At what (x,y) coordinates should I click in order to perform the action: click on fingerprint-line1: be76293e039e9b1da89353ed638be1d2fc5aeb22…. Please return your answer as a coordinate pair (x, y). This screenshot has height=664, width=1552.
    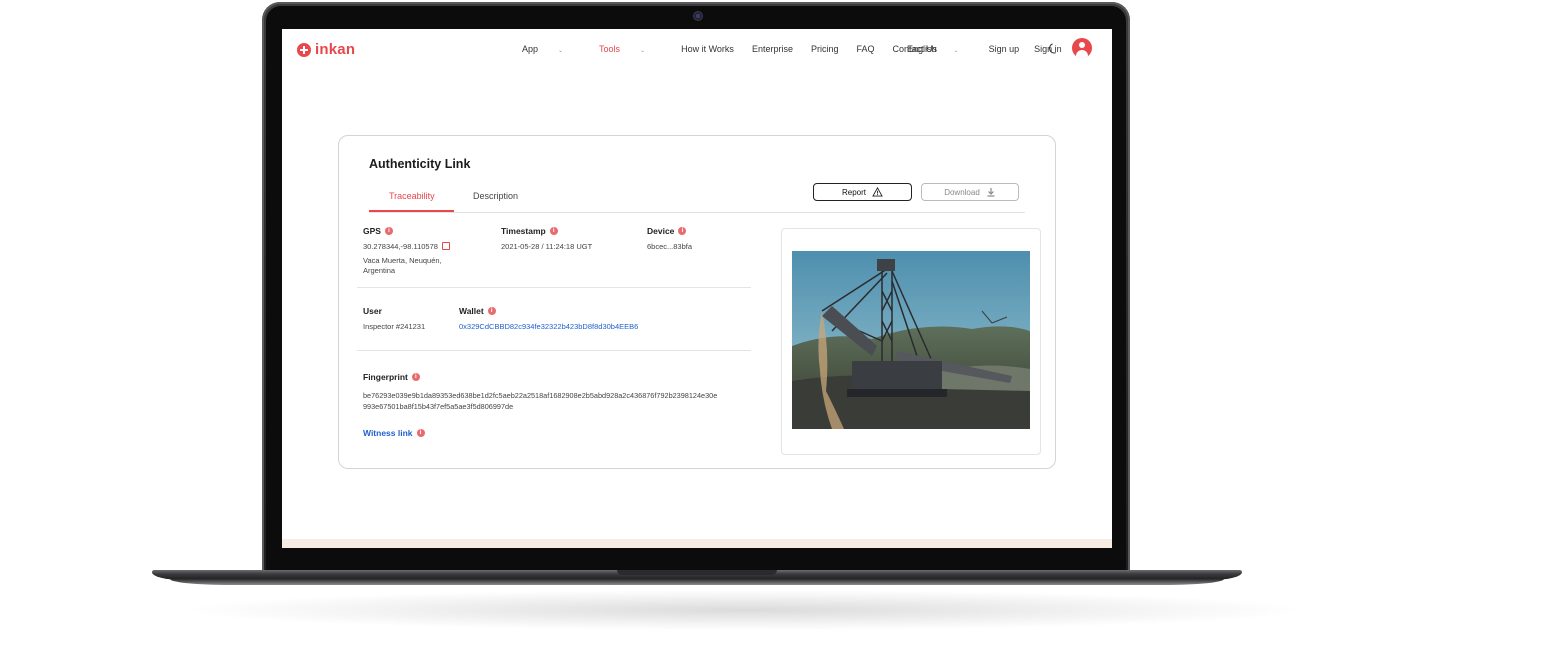
    Looking at the image, I should click on (540, 395).